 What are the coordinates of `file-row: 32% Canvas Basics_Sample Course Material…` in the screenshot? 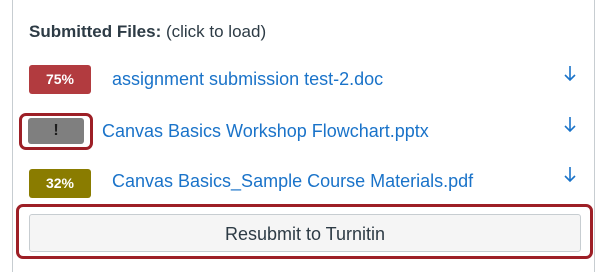 It's located at (303, 185).